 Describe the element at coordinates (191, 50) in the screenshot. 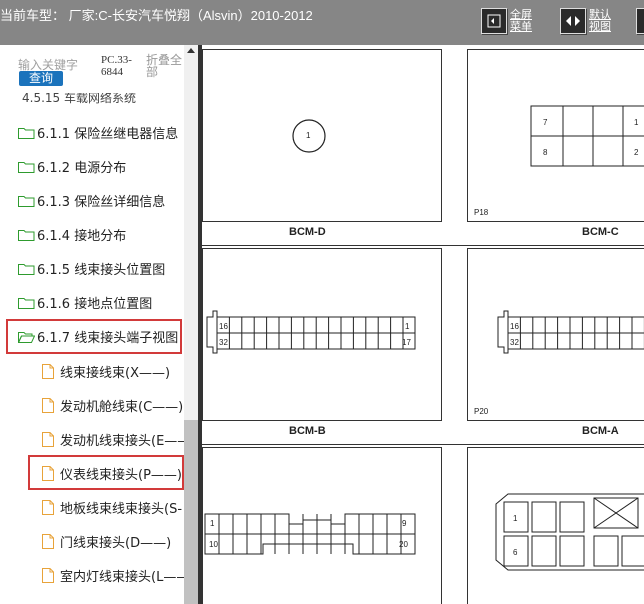

I see `scroll-up-arrow-icon` at that location.